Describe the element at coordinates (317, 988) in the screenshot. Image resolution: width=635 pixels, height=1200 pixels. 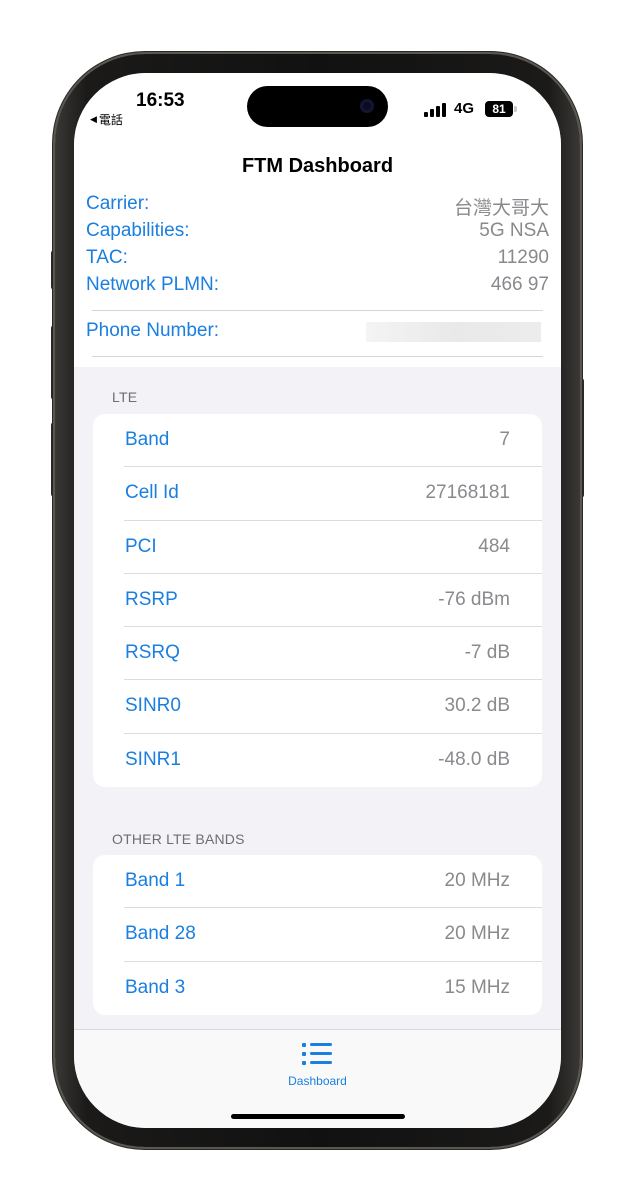
I see `list-item: Band 3 15 MHz` at that location.